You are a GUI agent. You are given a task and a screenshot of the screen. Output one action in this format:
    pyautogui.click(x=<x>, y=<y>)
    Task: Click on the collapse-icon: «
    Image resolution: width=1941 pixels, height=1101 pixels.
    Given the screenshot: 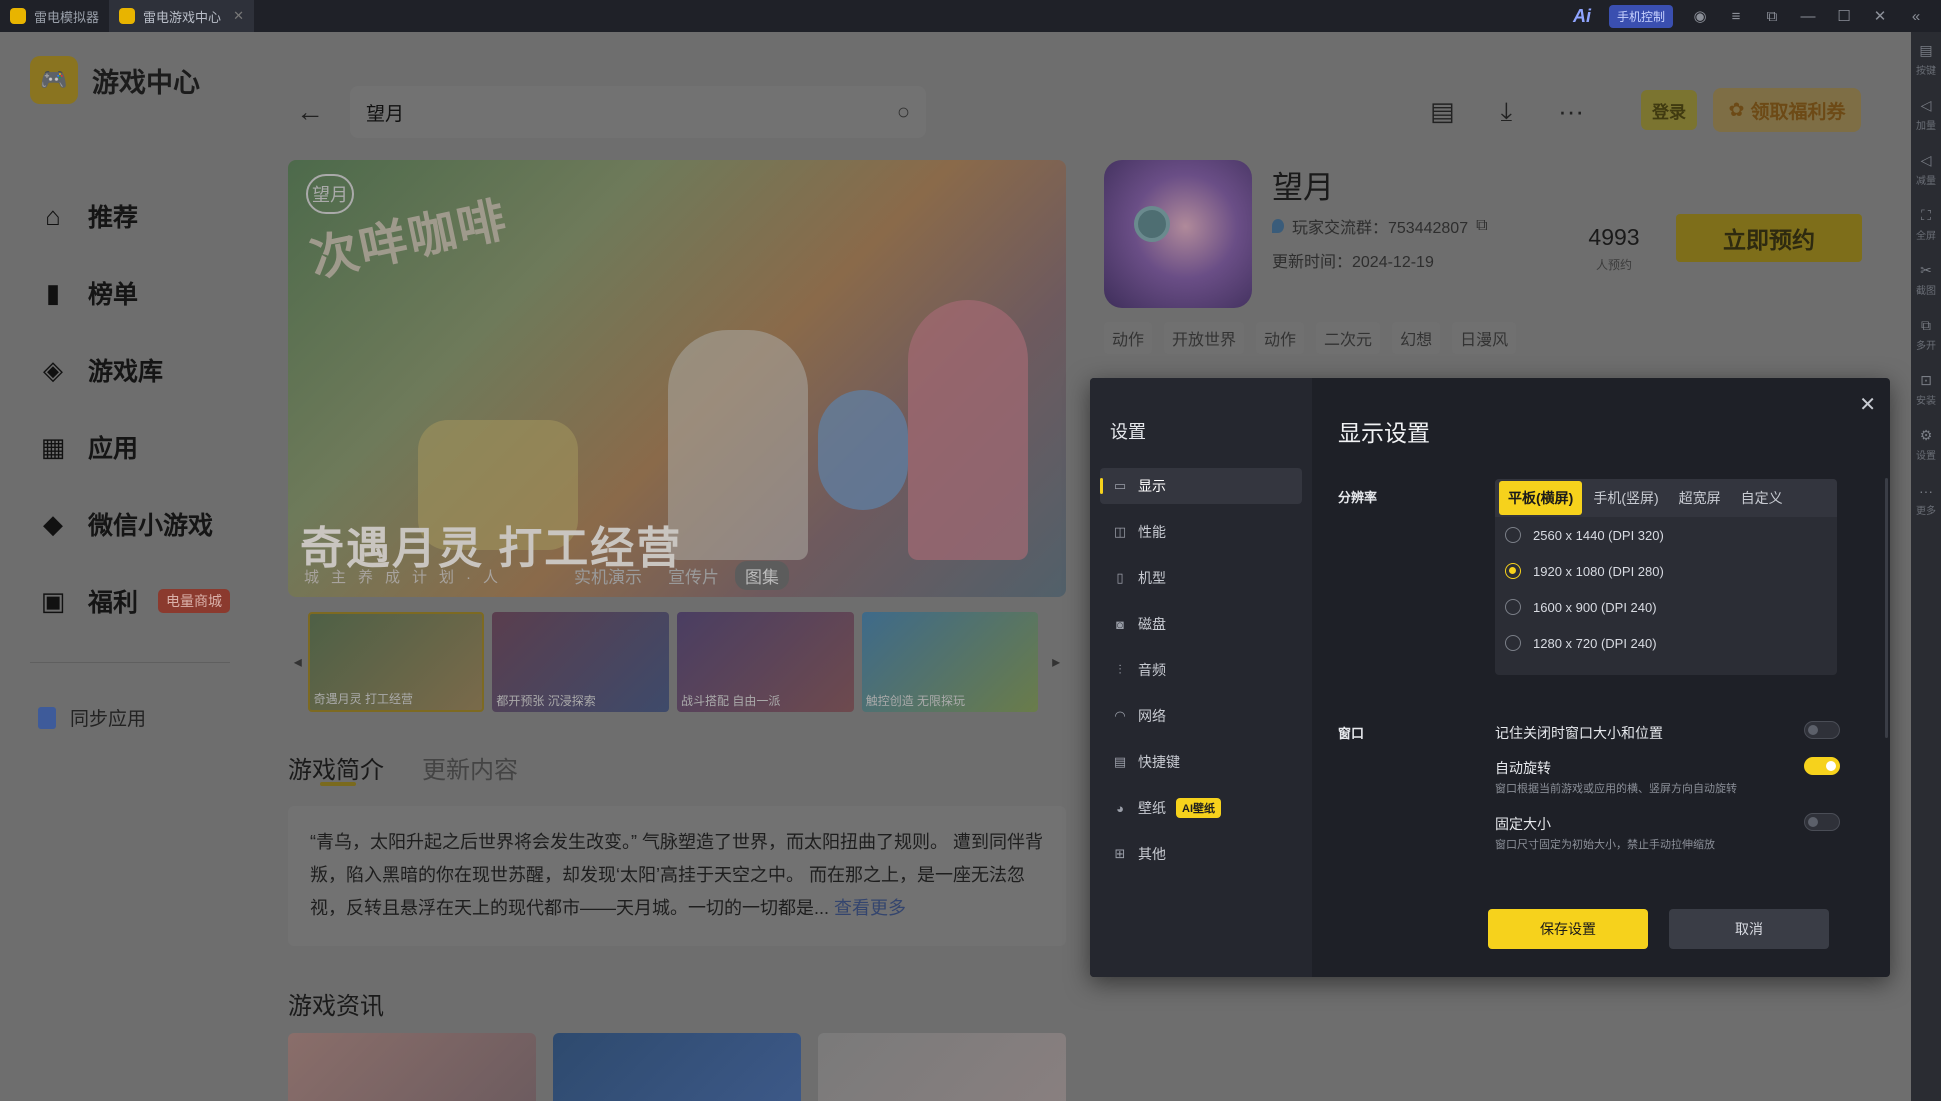 What is the action you would take?
    pyautogui.click(x=1916, y=16)
    